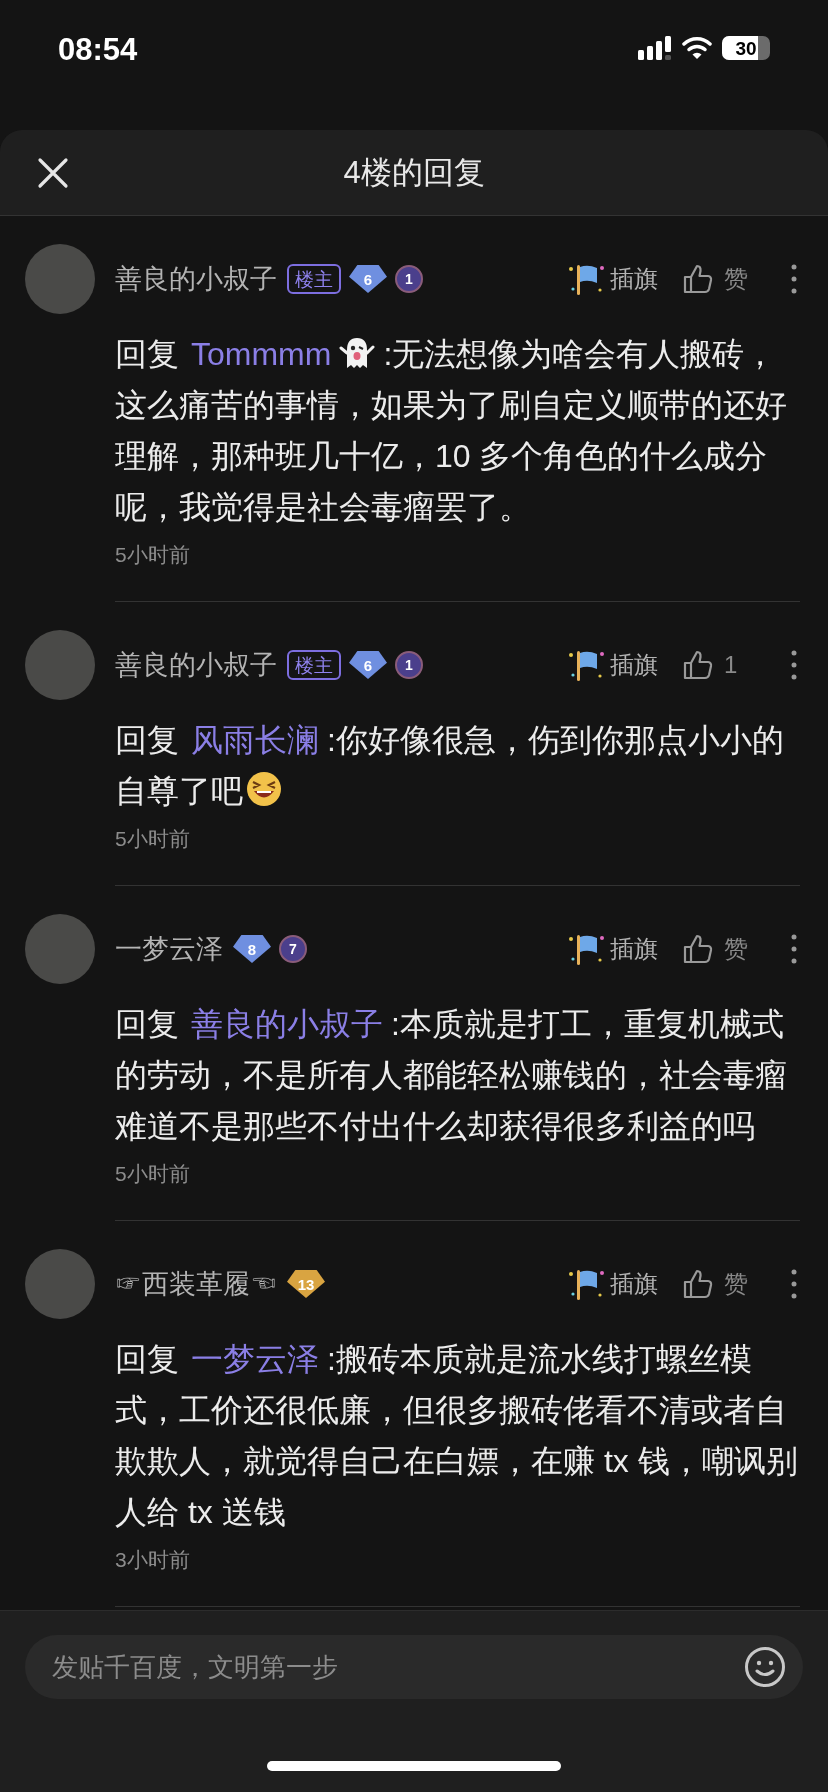  I want to click on level-badge: 8, so click(252, 949).